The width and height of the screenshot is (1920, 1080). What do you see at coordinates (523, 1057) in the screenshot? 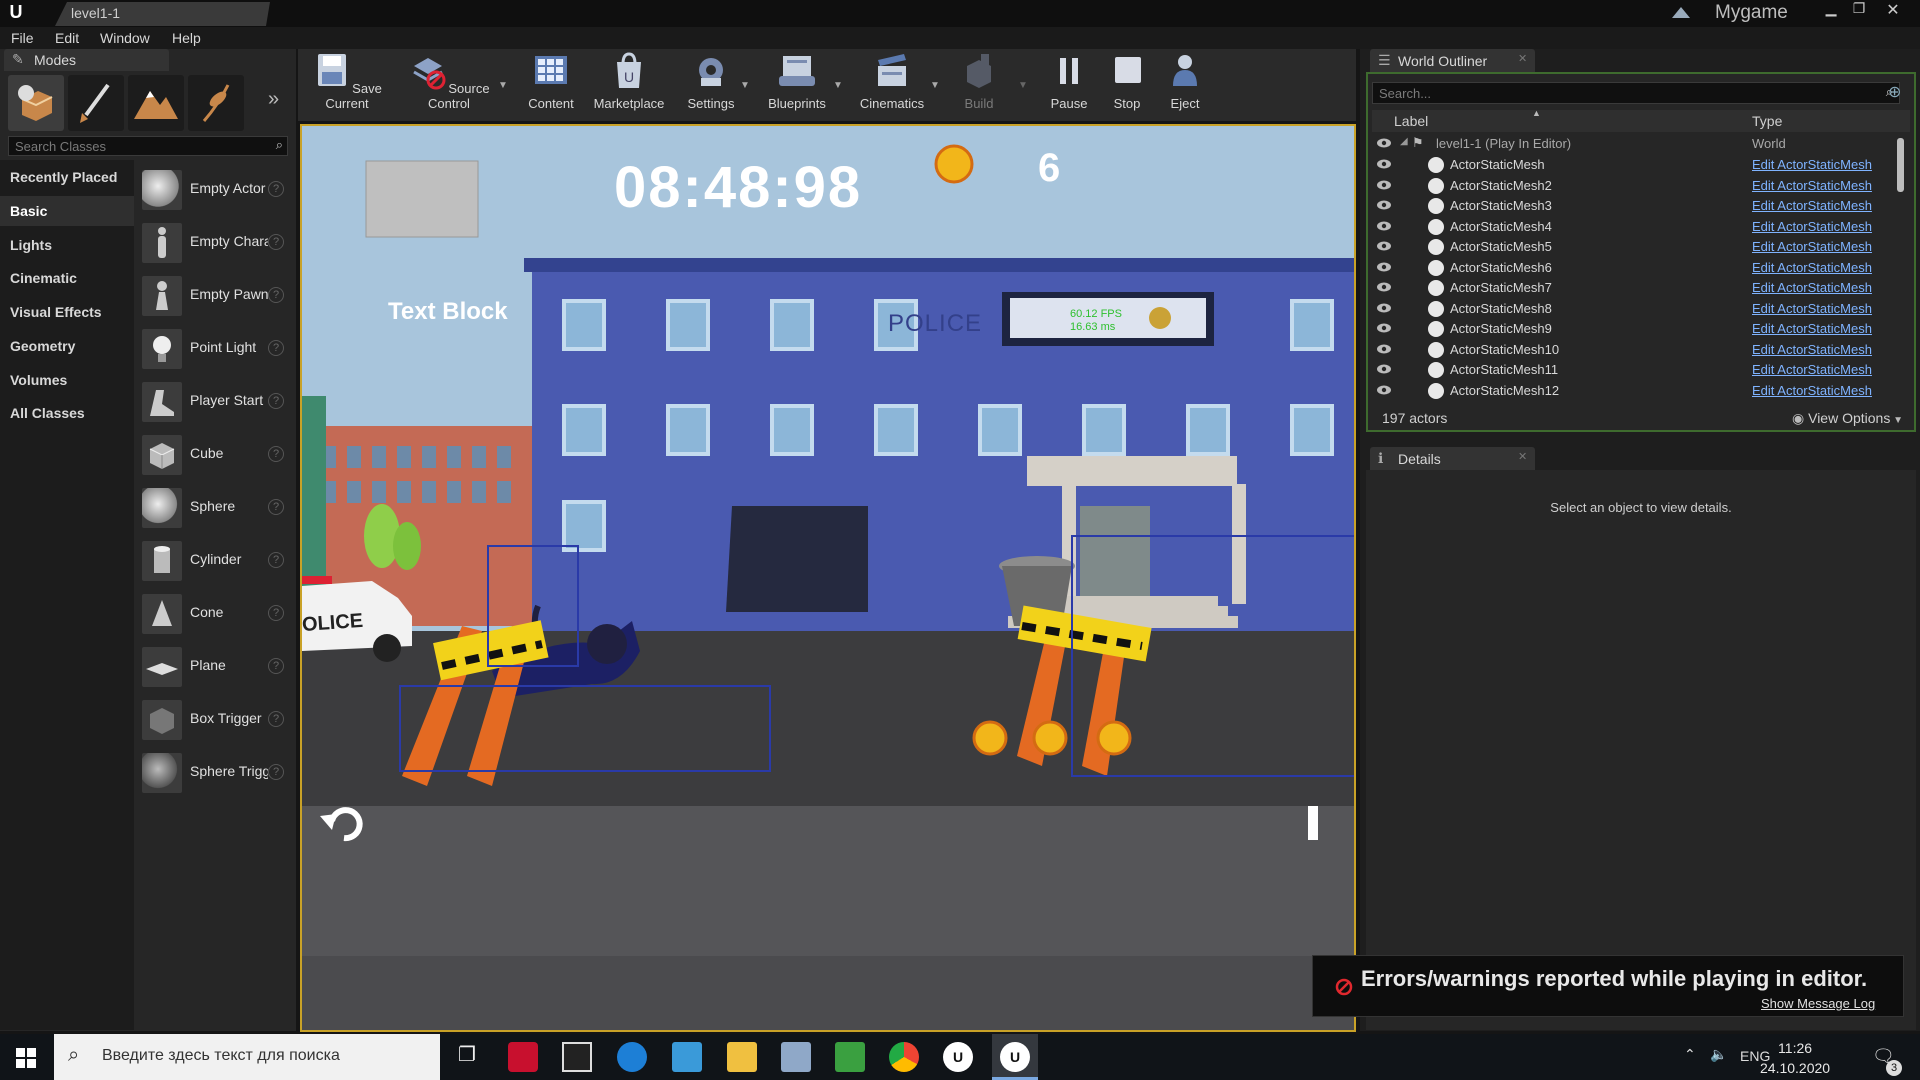
I see `app-red-icon` at bounding box center [523, 1057].